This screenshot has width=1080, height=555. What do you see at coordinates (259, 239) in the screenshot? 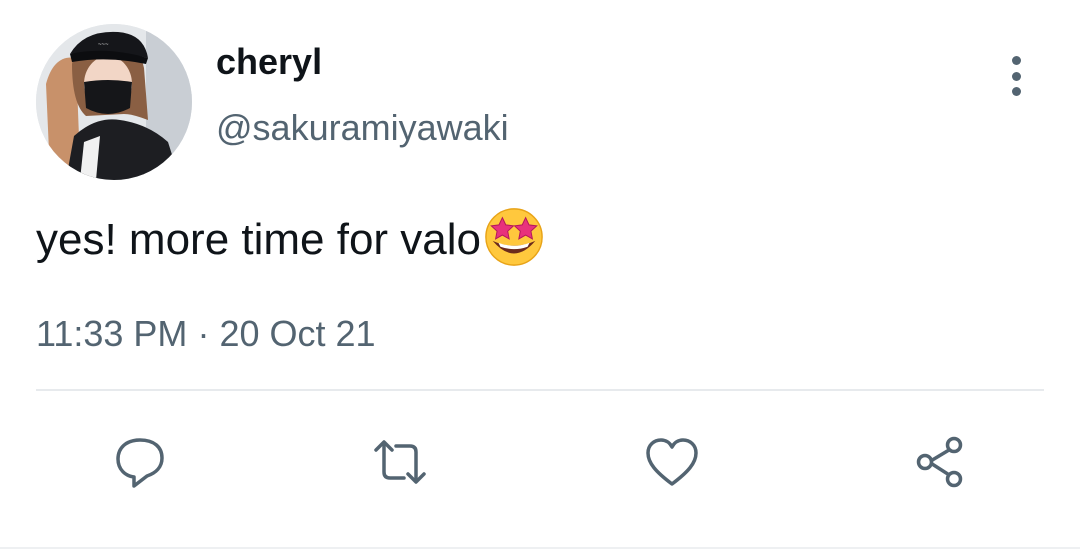
I see `tweet-text: yes! more time for valo` at bounding box center [259, 239].